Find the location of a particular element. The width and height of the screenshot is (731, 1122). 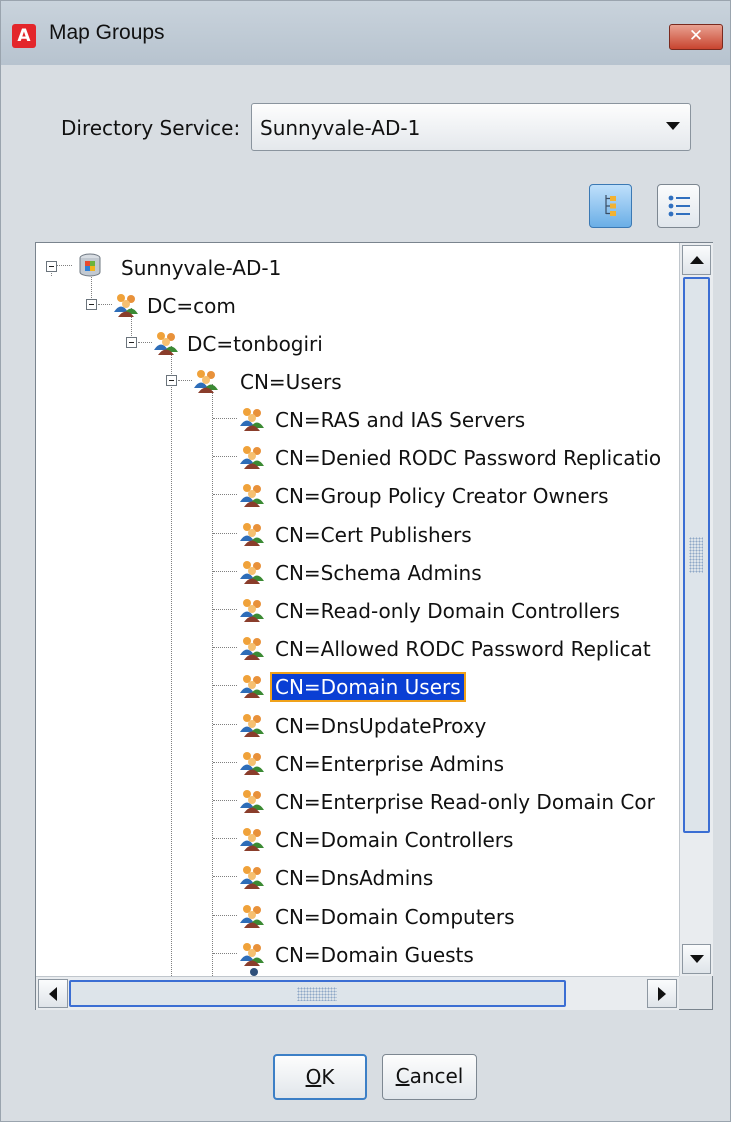

tree-node-group: CN=Group Policy Creator Owners is located at coordinates (458, 494).